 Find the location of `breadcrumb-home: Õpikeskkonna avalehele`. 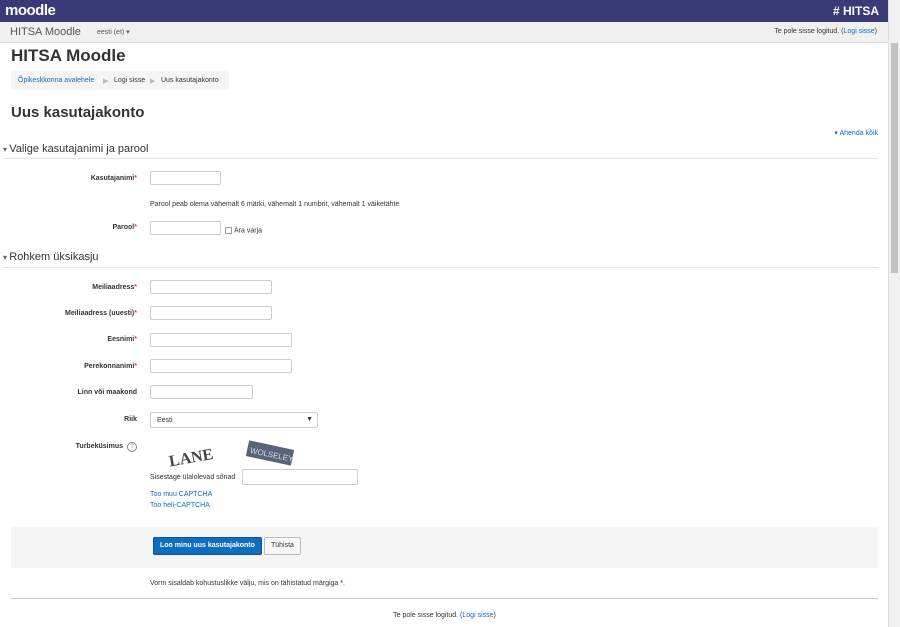

breadcrumb-home: Õpikeskkonna avalehele is located at coordinates (56, 80).